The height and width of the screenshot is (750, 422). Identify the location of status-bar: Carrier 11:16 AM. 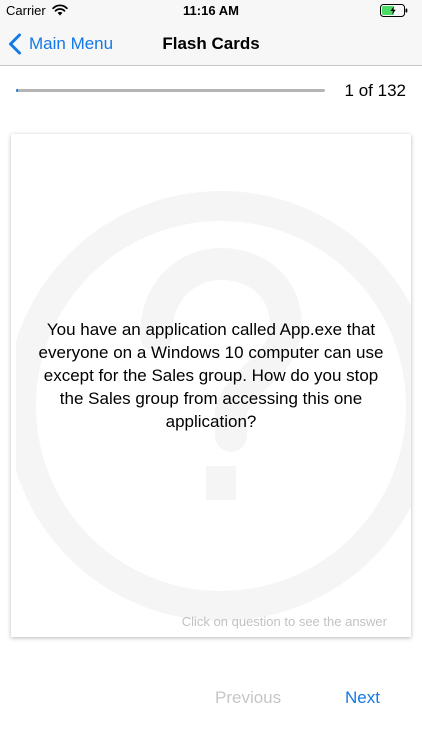
(211, 11).